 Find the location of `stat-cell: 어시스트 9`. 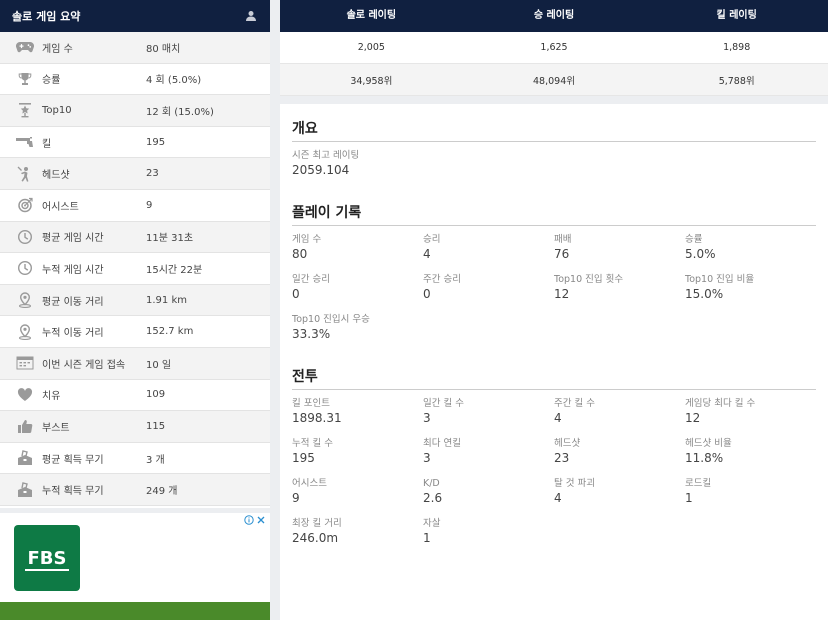

stat-cell: 어시스트 9 is located at coordinates (357, 492).